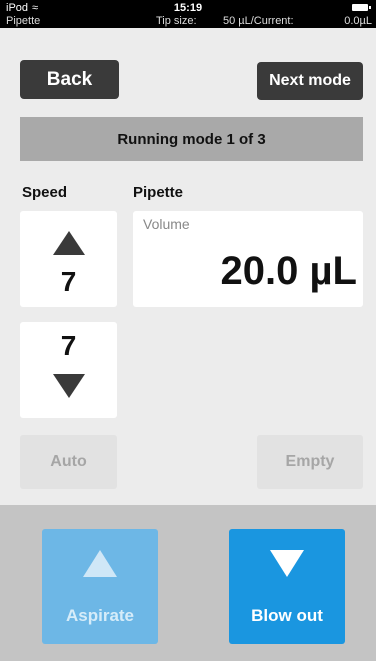 This screenshot has height=661, width=376. I want to click on empty-button: Empty, so click(310, 462).